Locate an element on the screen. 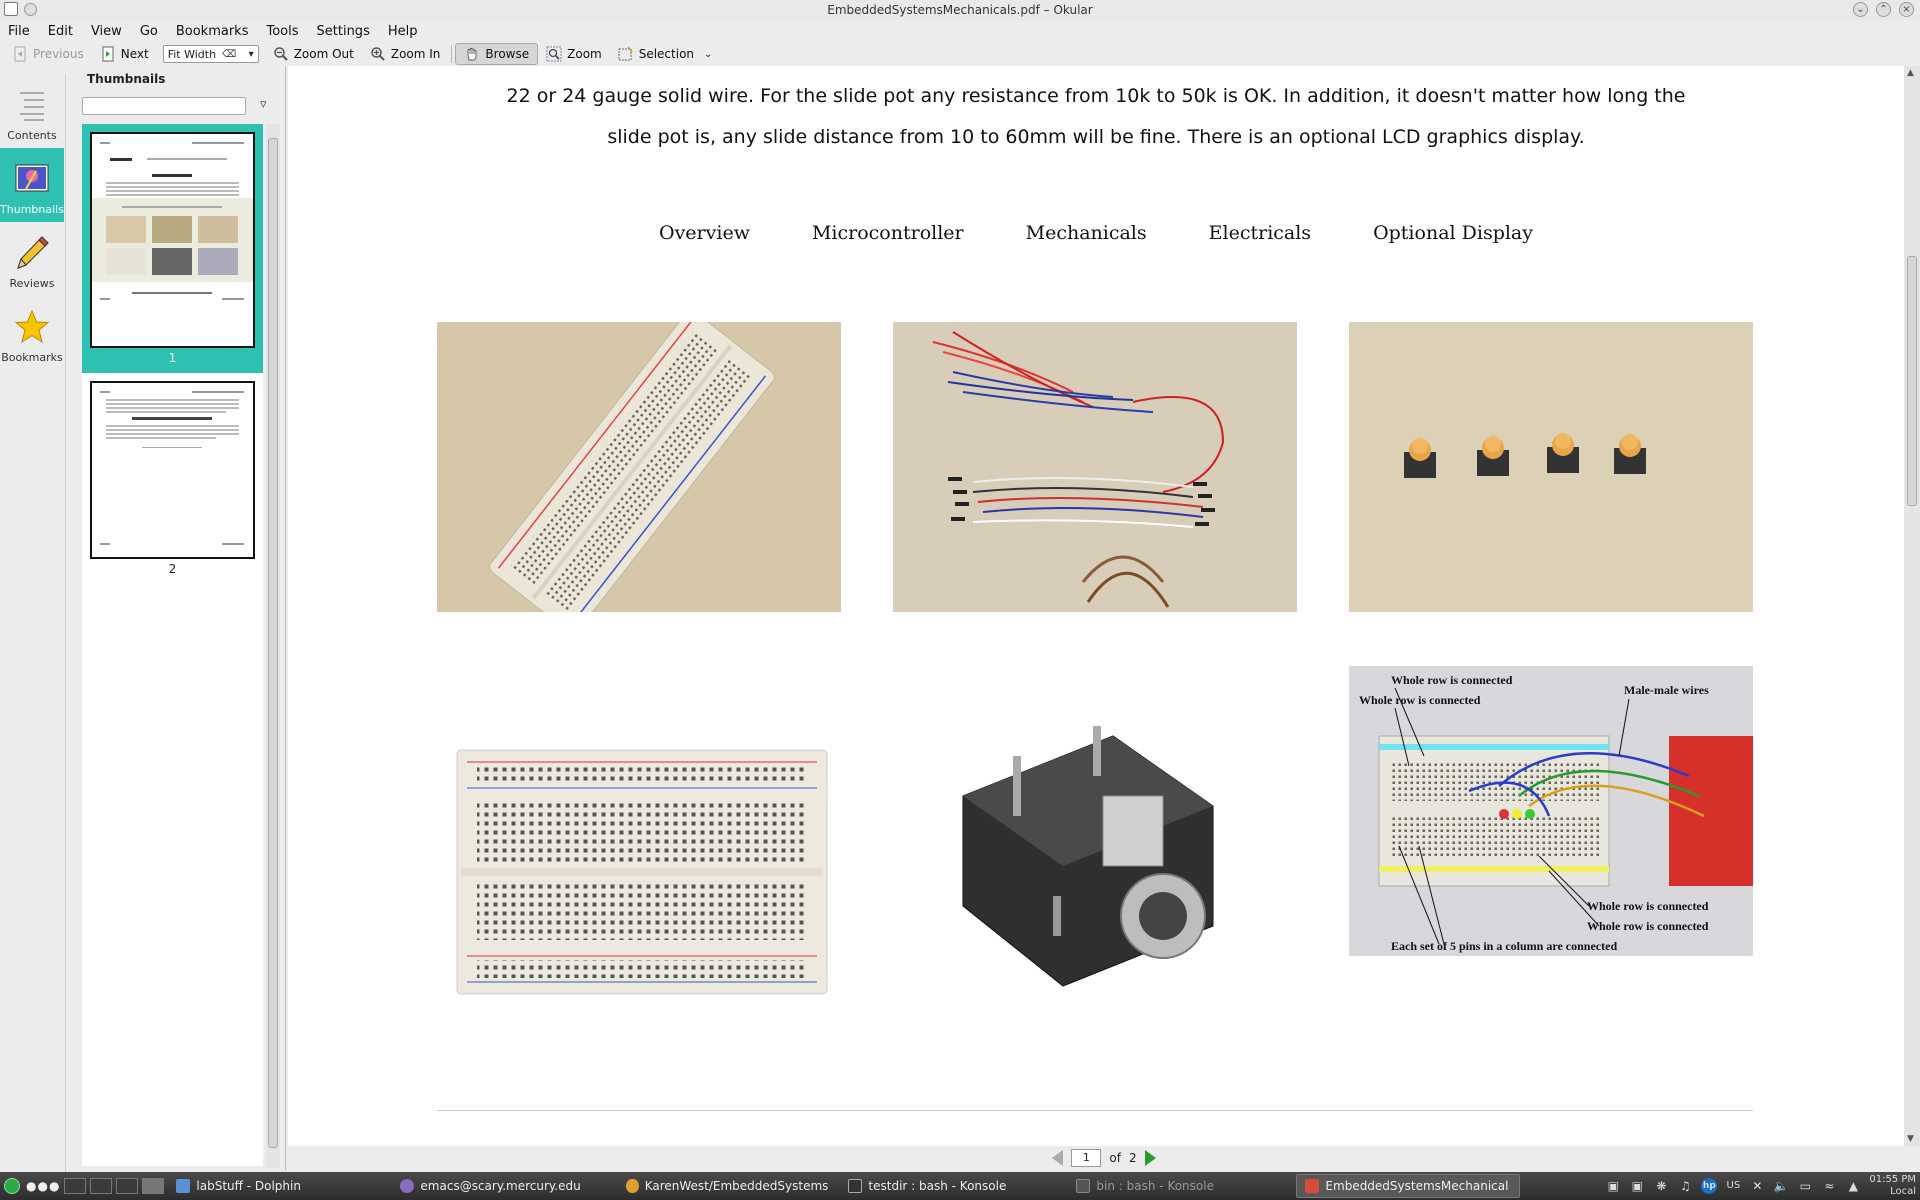 This screenshot has width=1920, height=1200. menu-go: Go is located at coordinates (149, 31).